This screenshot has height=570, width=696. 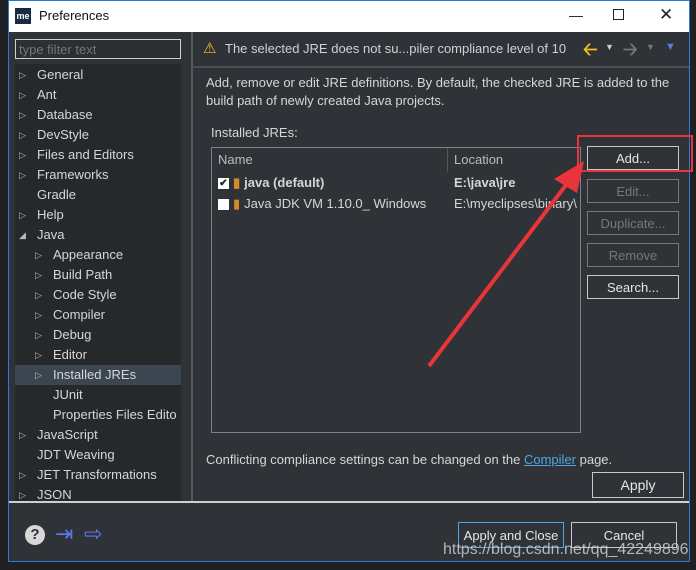 What do you see at coordinates (70, 354) in the screenshot?
I see `tree-item-label: Editor` at bounding box center [70, 354].